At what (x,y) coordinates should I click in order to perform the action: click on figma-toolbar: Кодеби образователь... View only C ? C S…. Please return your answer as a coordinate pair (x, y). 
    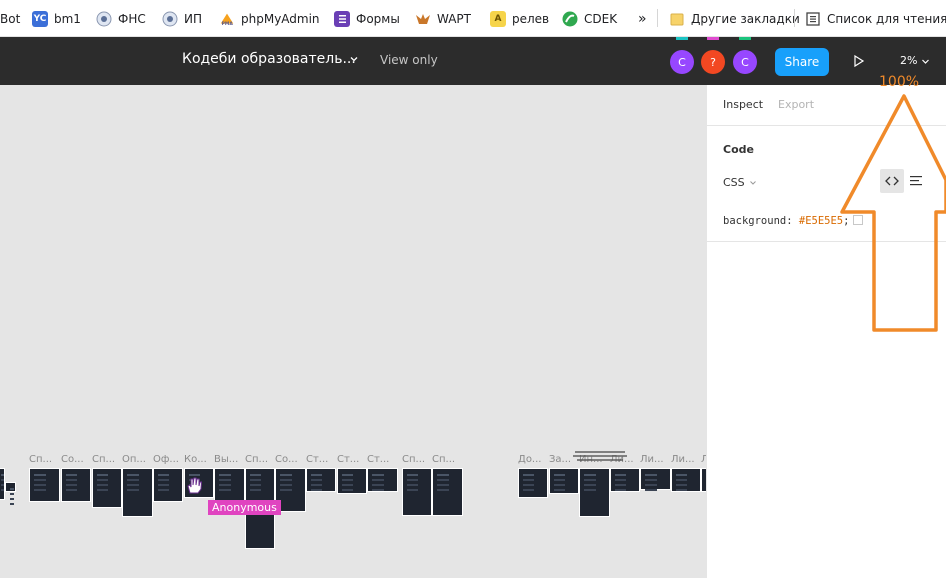
    Looking at the image, I should click on (473, 61).